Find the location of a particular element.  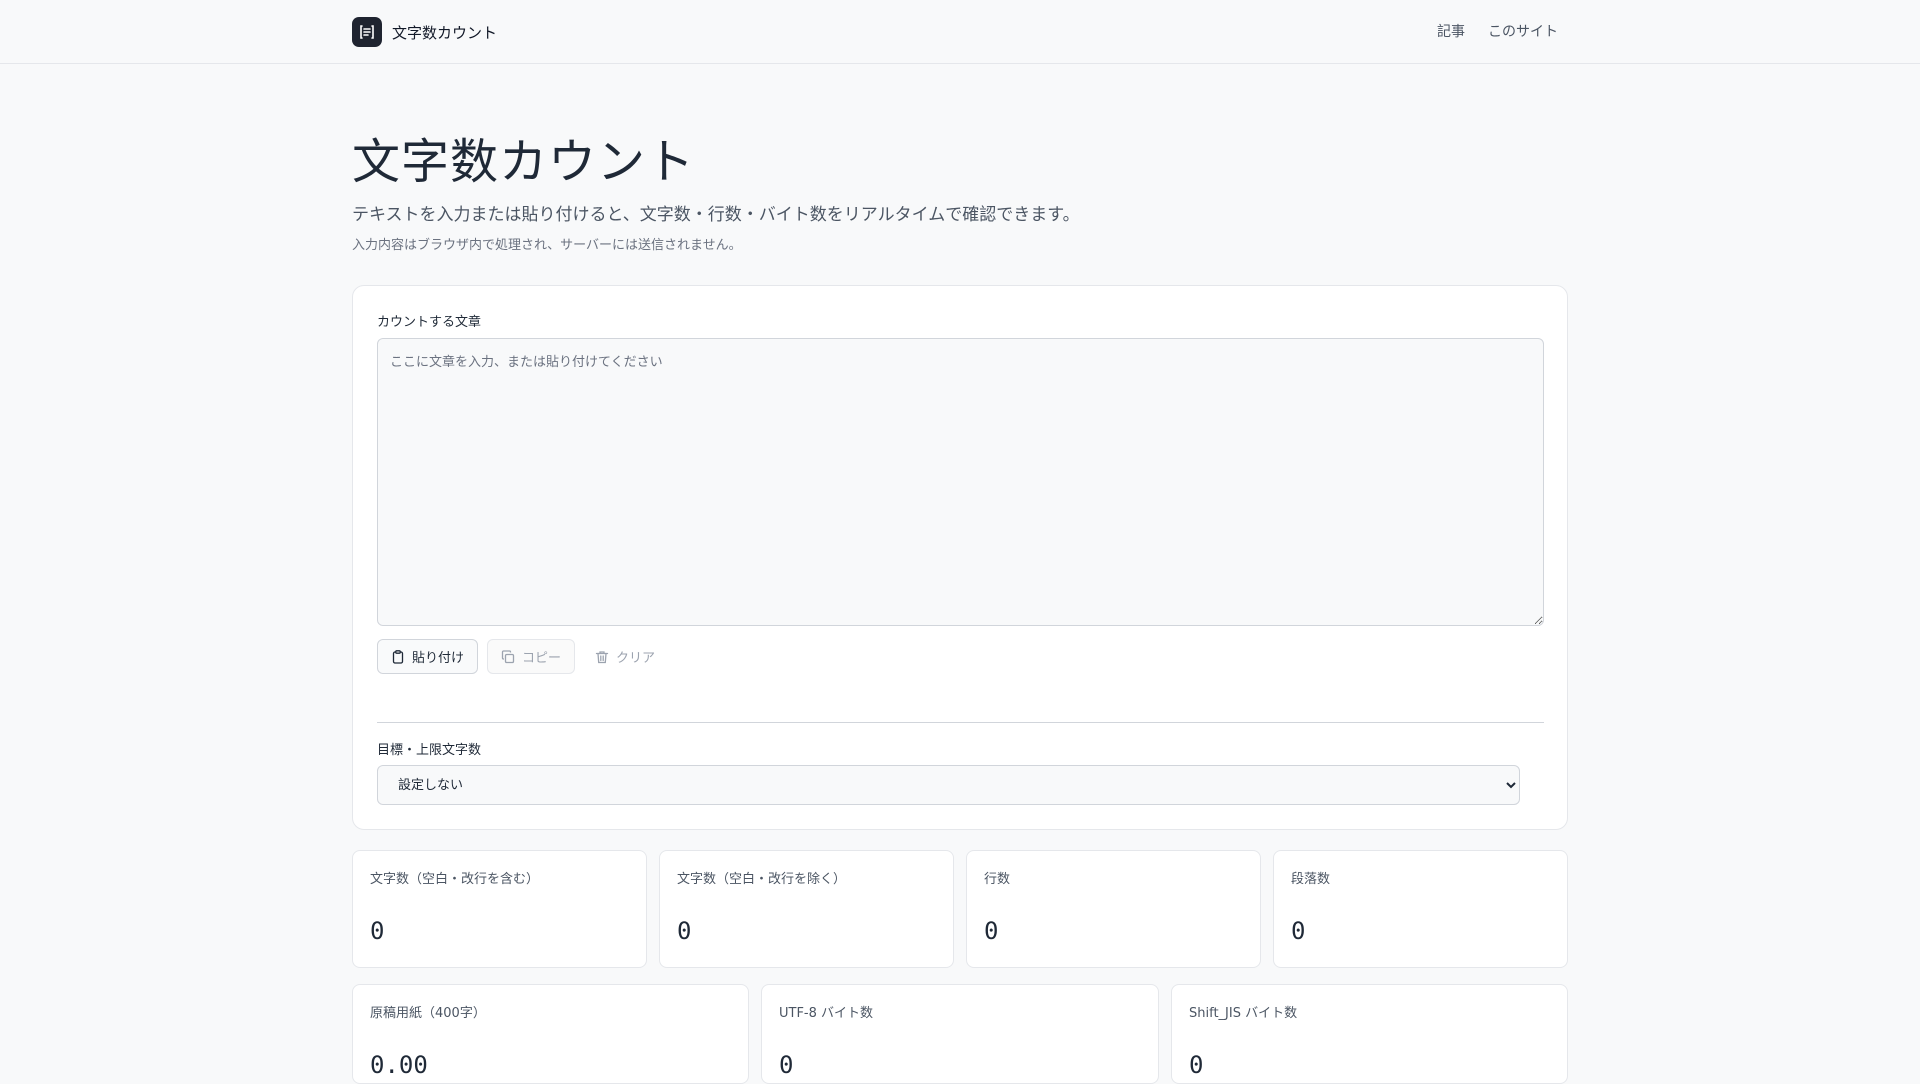

page-title: 文字数カウント is located at coordinates (524, 162).